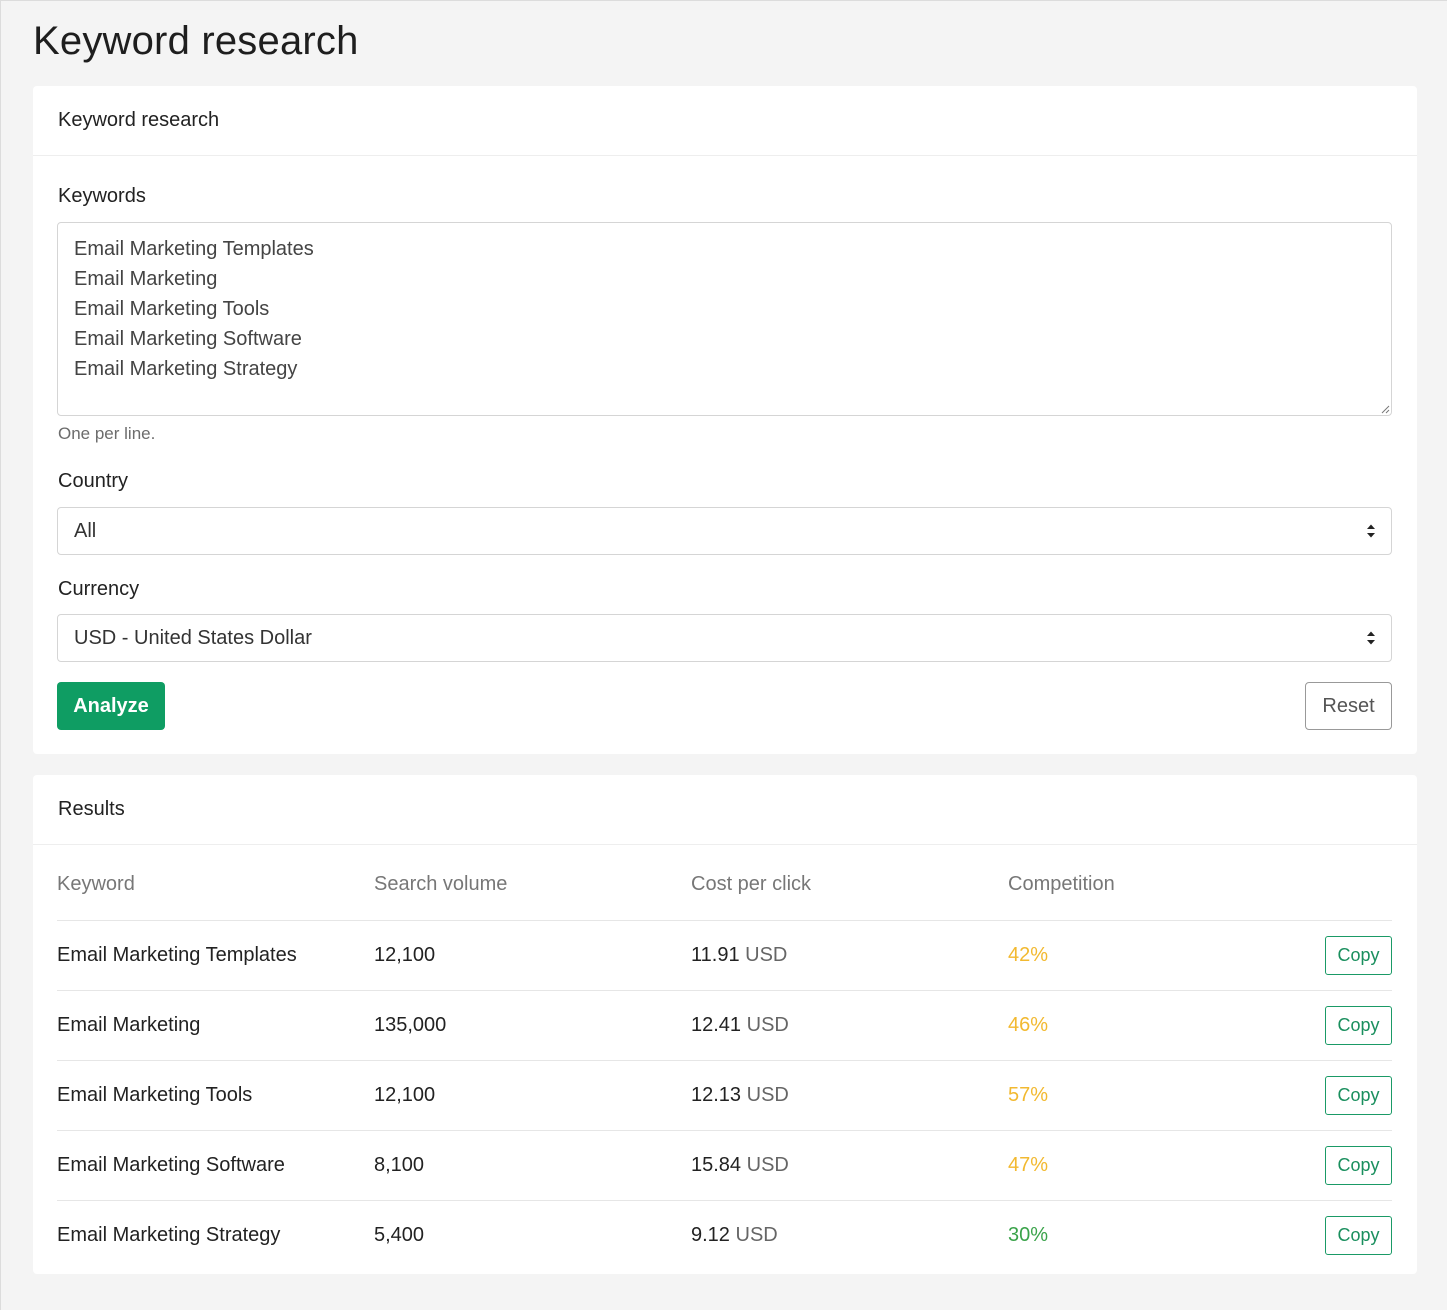  I want to click on competition-value: 46%, so click(1028, 1024).